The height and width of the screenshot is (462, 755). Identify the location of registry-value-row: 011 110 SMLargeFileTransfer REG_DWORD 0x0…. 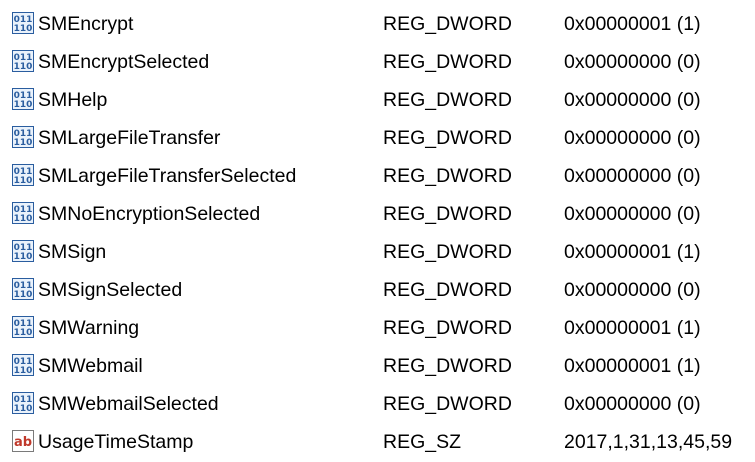
(377, 133).